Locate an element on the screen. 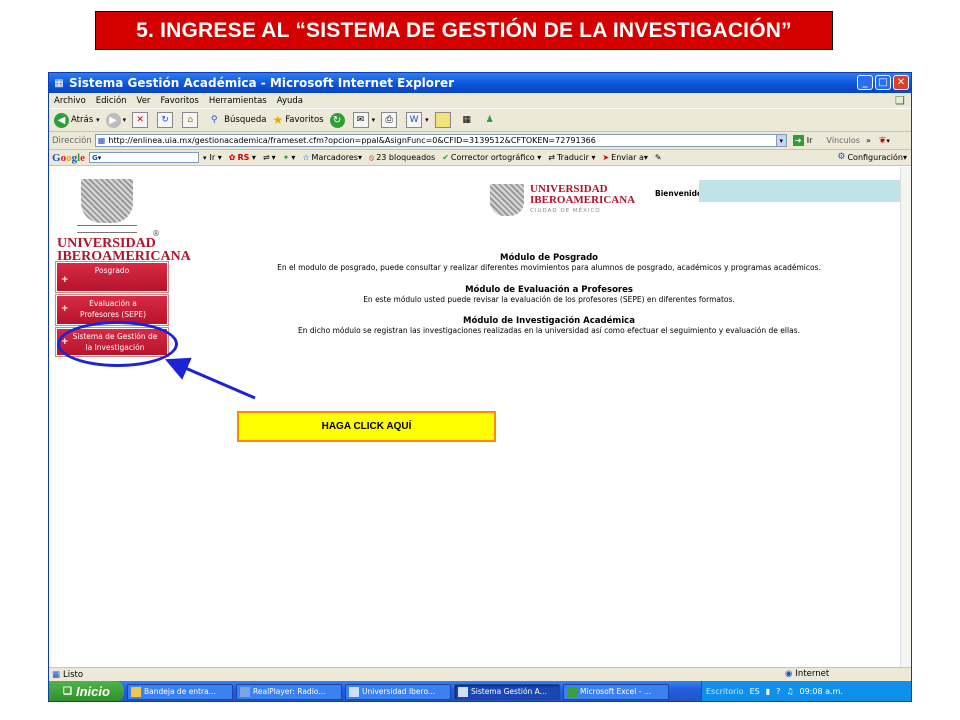 The image size is (960, 720). pointer-arrow is located at coordinates (210, 378).